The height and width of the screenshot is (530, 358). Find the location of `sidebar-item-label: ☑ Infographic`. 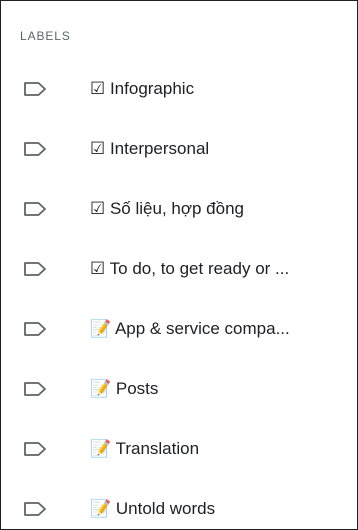

sidebar-item-label: ☑ Infographic is located at coordinates (142, 88).